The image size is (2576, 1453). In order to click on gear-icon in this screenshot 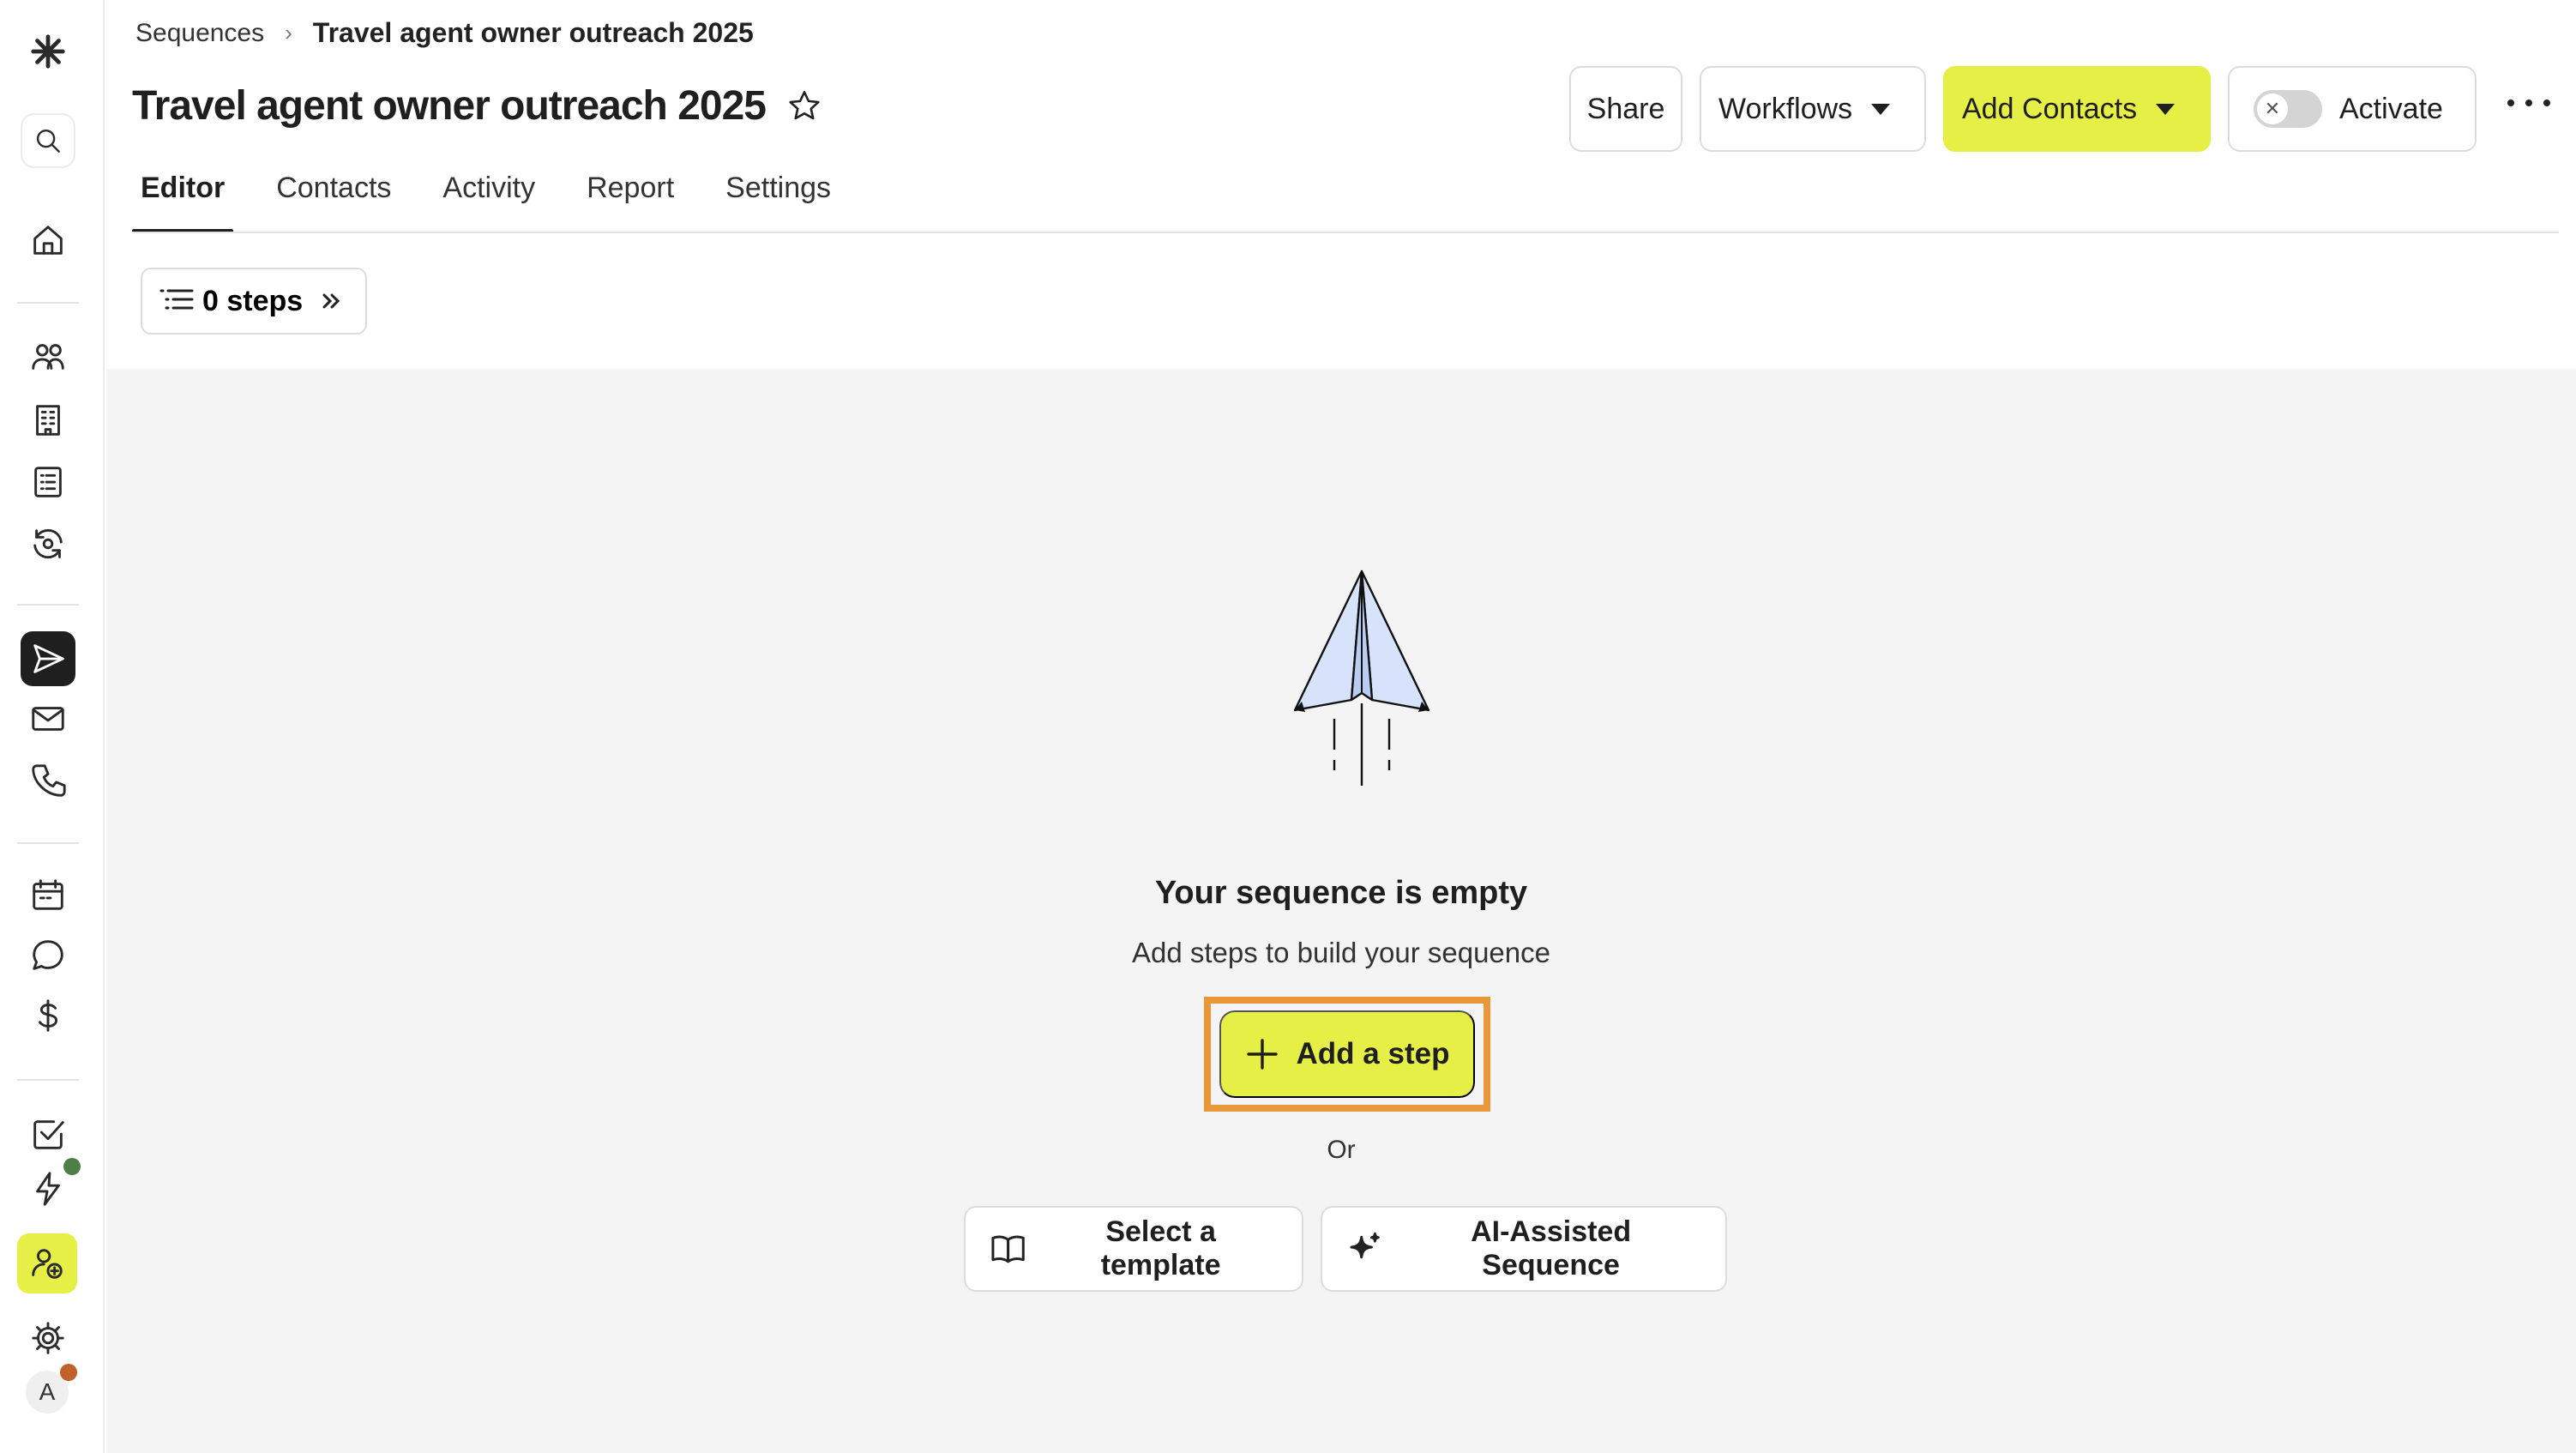, I will do `click(48, 1338)`.